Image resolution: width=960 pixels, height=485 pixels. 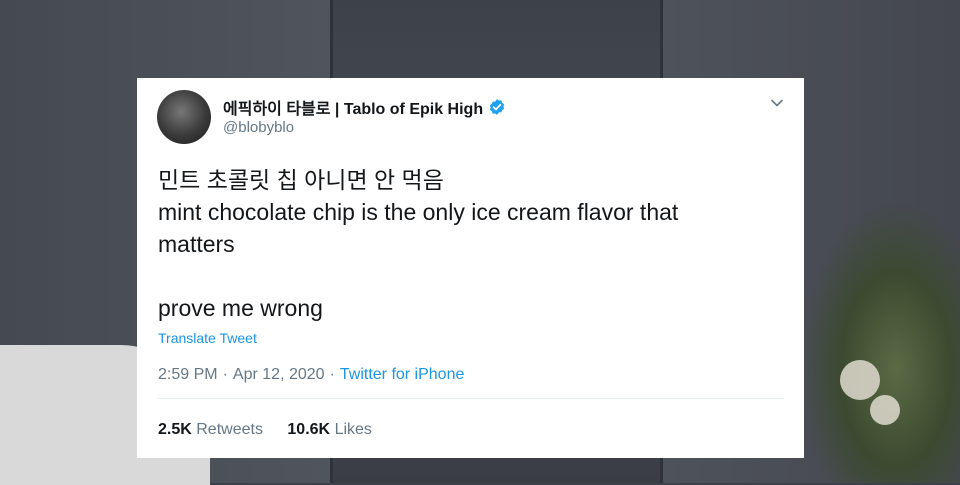 I want to click on retweets-label: Retweets, so click(x=229, y=429).